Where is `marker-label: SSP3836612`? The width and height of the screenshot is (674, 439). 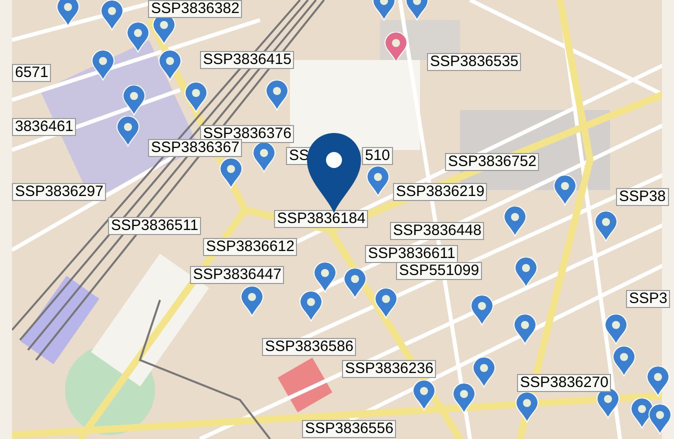 marker-label: SSP3836612 is located at coordinates (250, 247).